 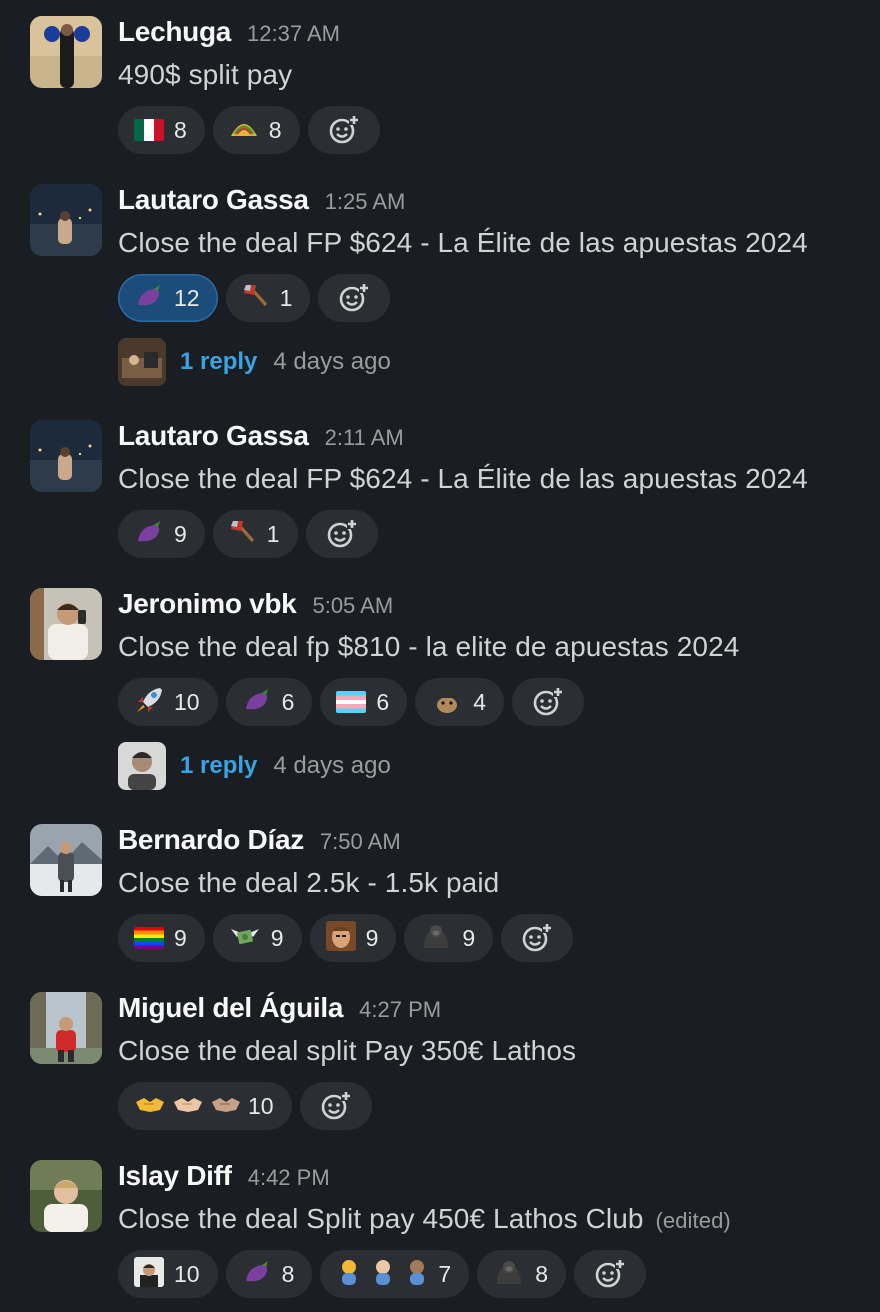 I want to click on author-name: Lechuga, so click(x=174, y=32).